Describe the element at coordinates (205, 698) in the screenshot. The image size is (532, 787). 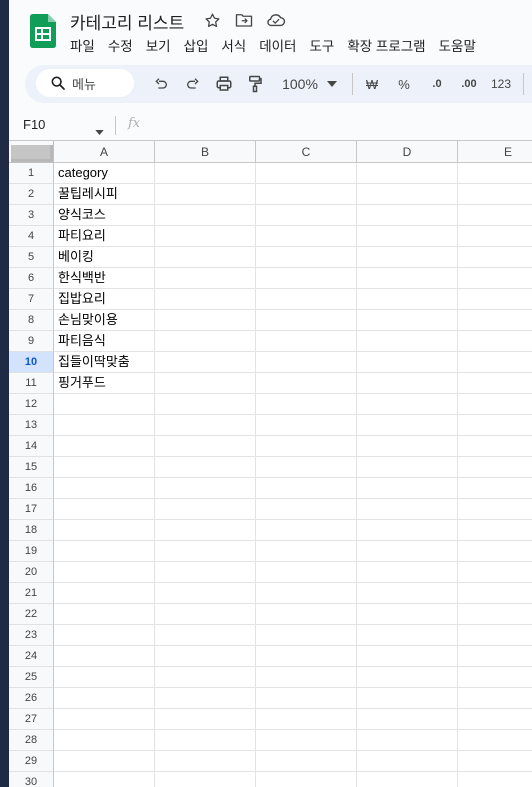
I see `cell-b26` at that location.